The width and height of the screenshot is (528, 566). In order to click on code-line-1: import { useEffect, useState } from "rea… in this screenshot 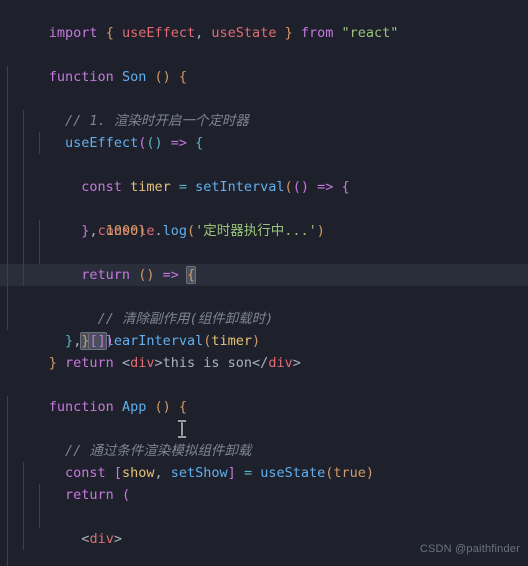, I will do `click(264, 20)`.